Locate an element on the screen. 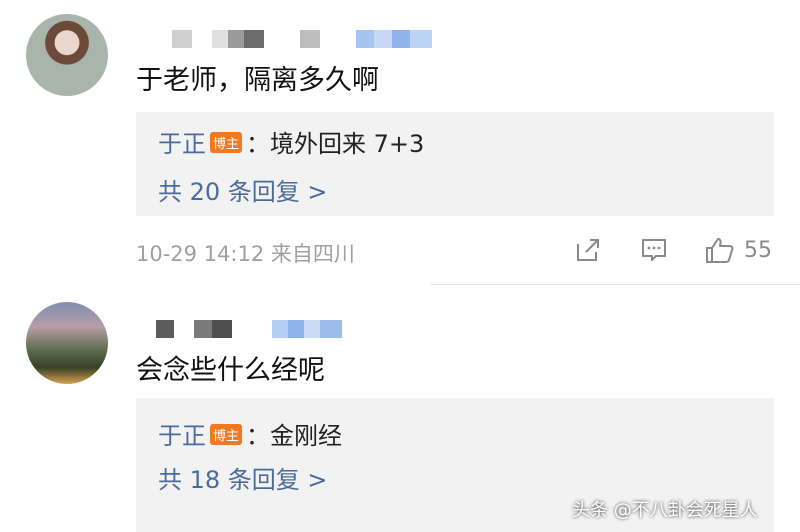  like-count: 55 is located at coordinates (758, 250).